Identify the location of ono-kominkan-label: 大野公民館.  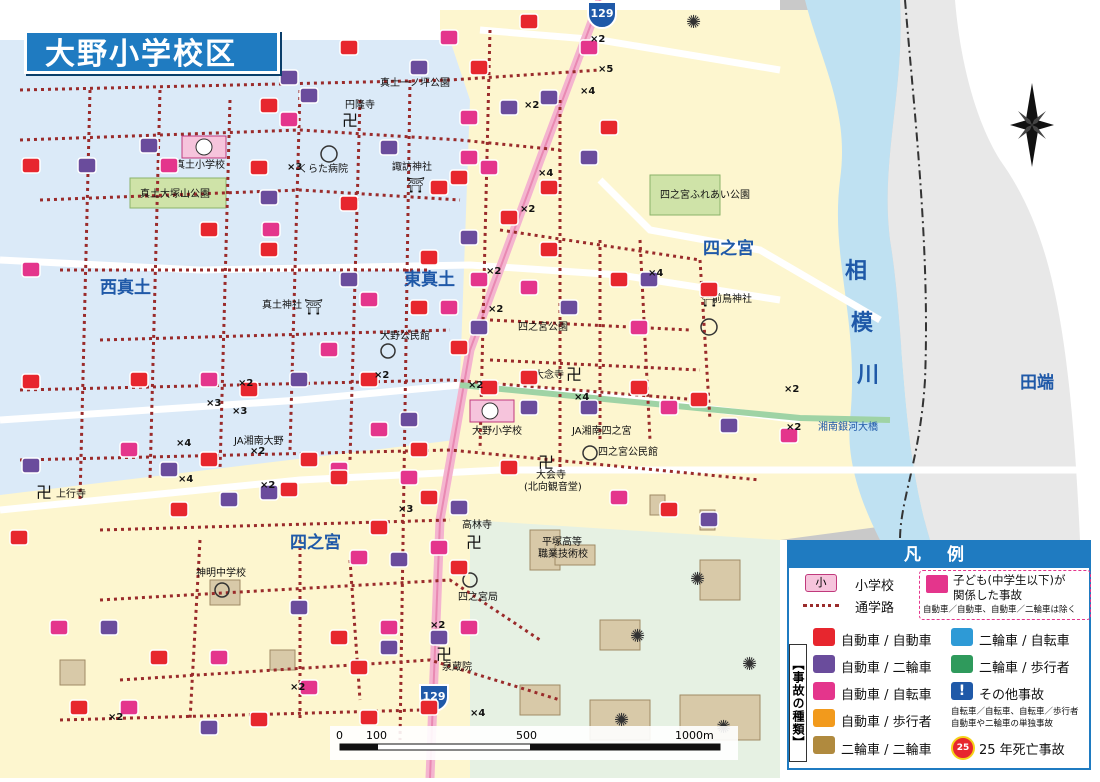
(405, 335).